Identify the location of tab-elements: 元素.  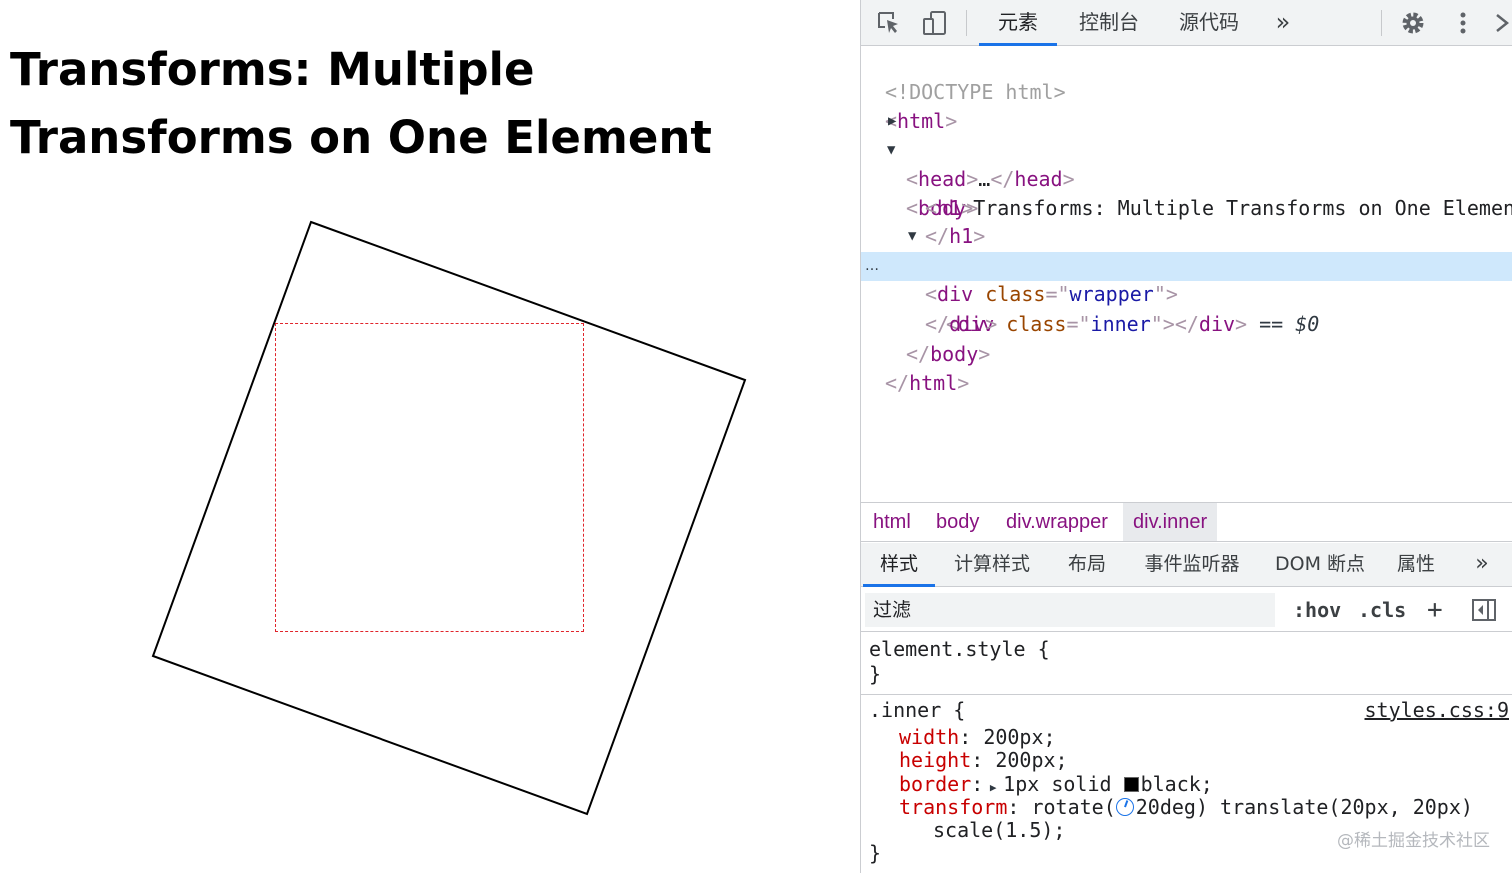
(1018, 23).